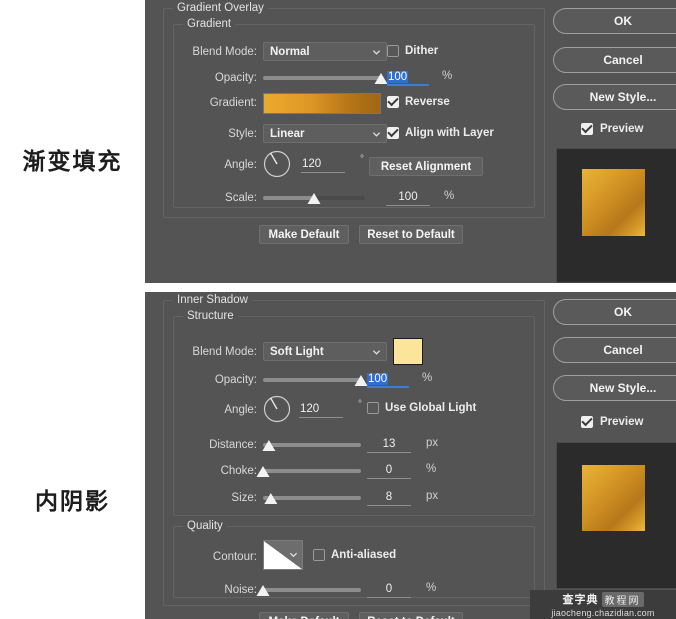  I want to click on watermark-brand-row: 查字典 教程网, so click(603, 599).